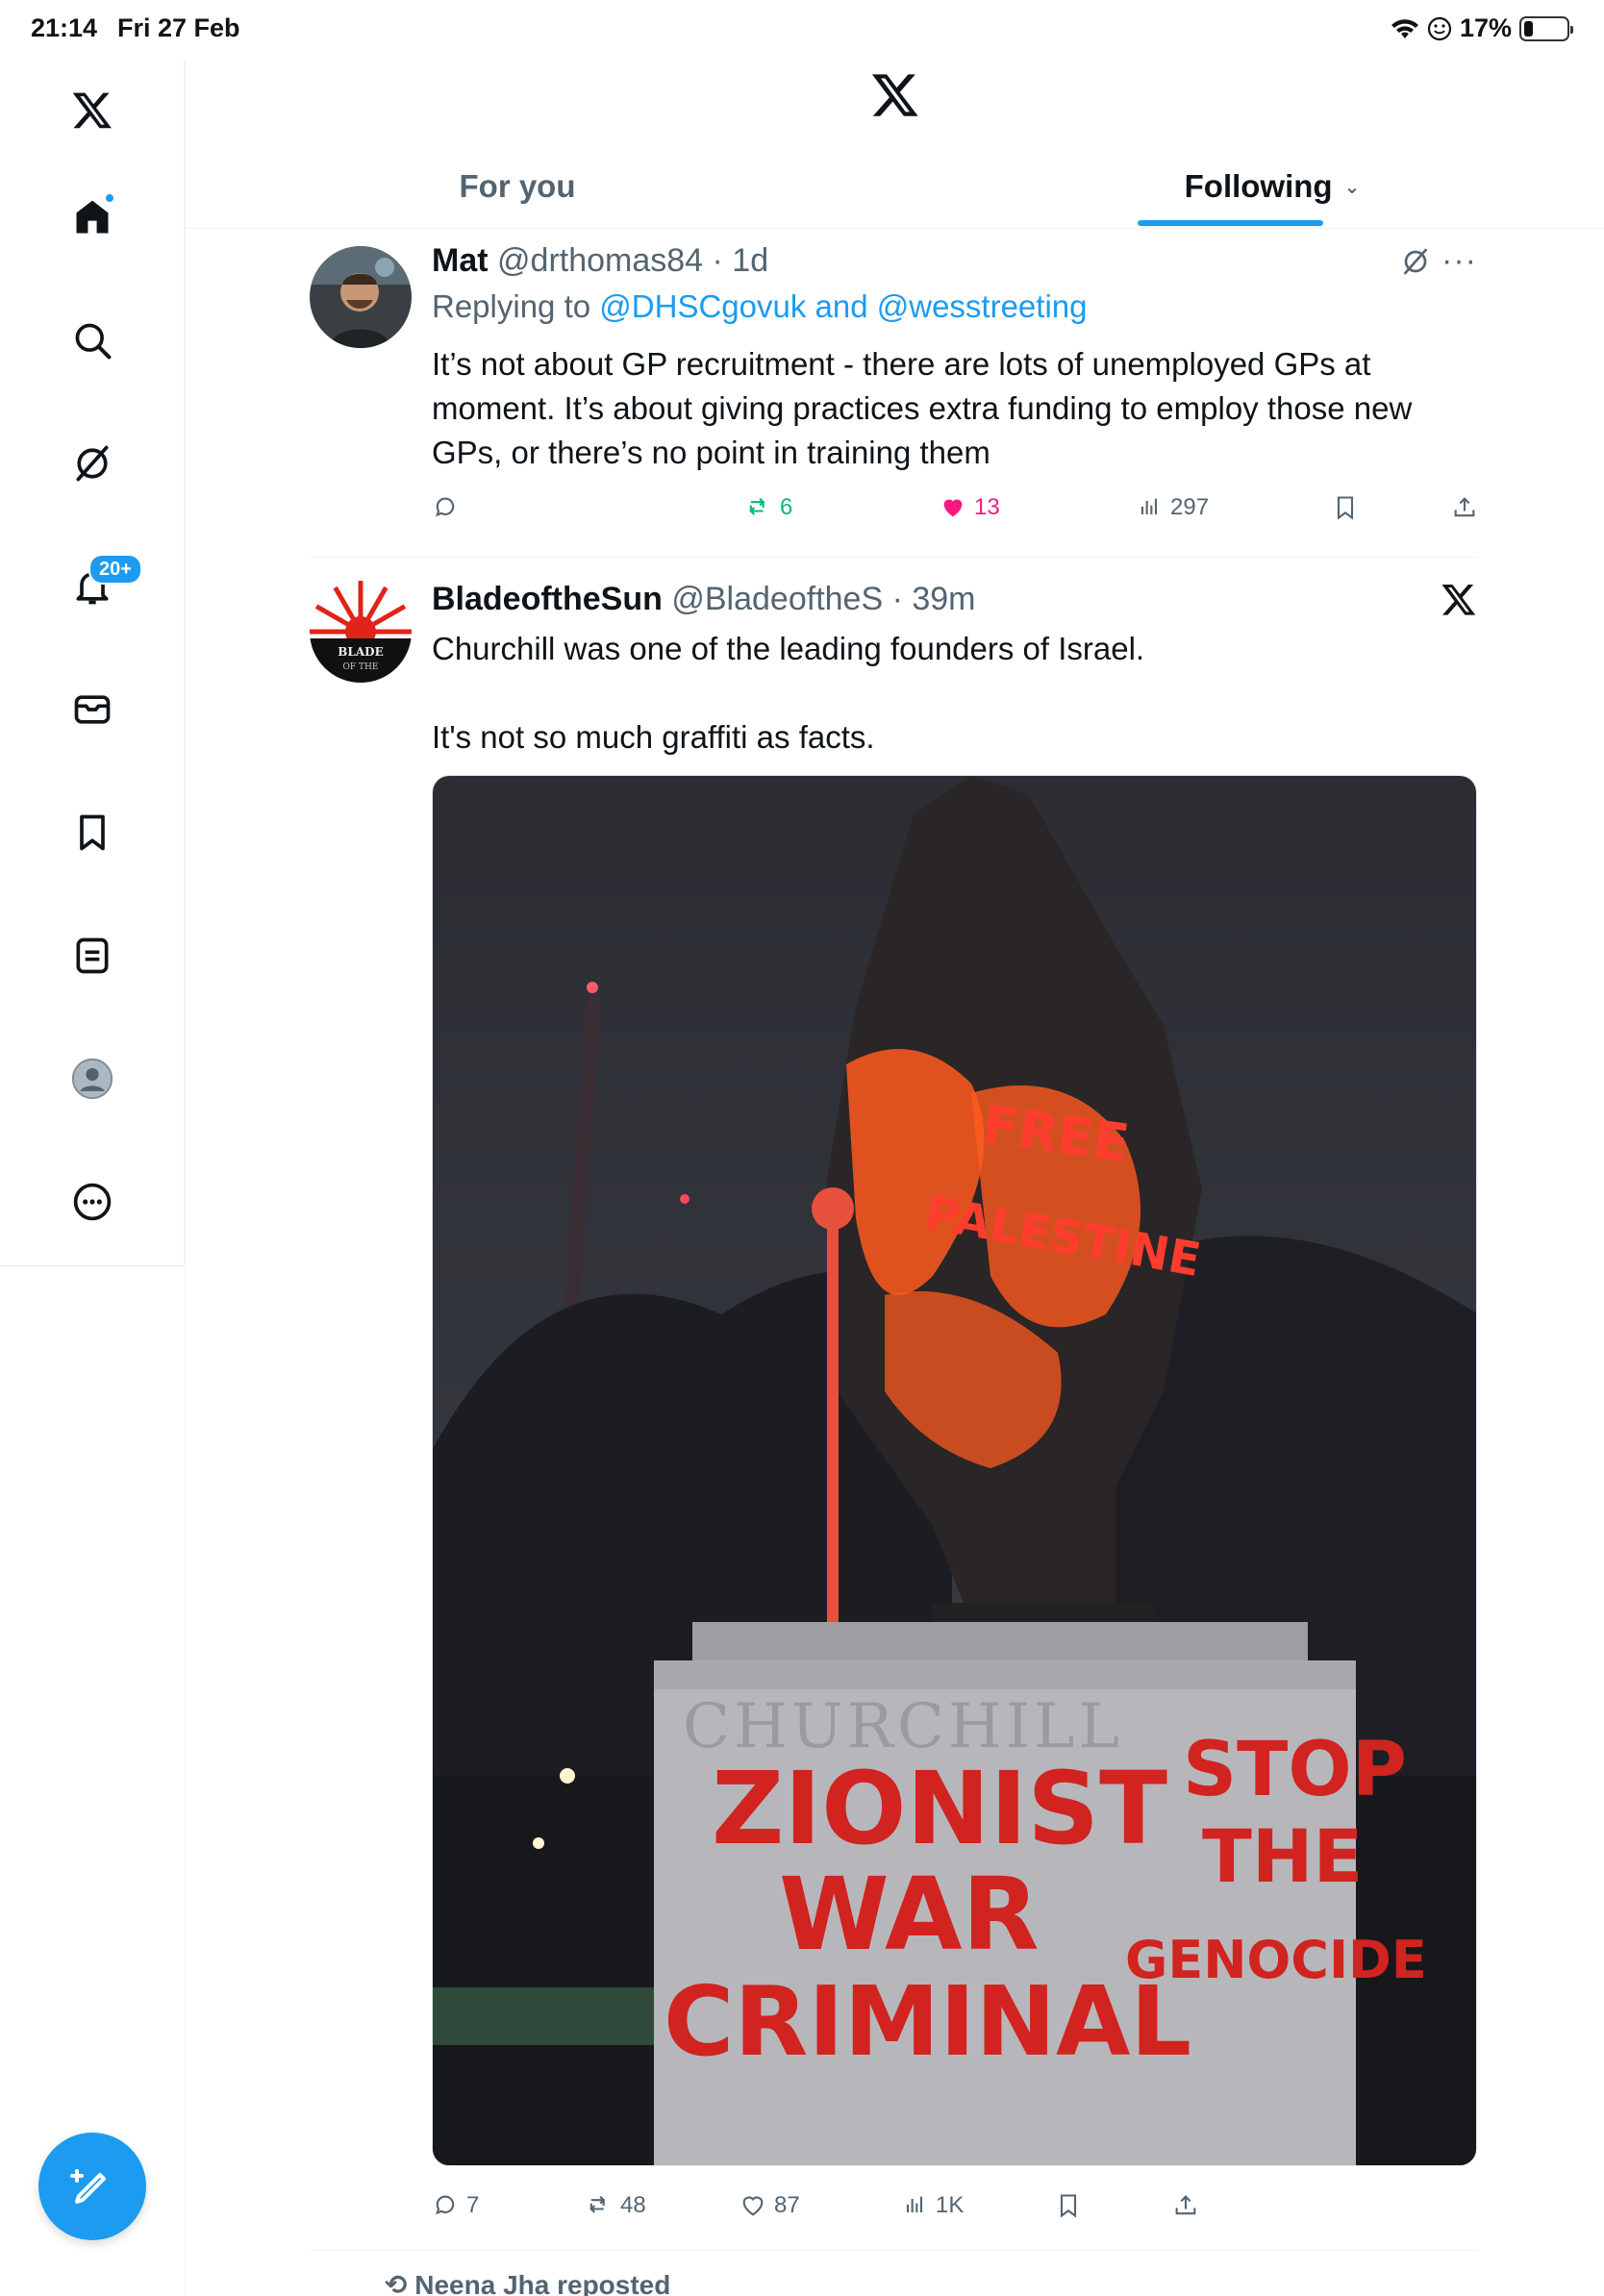 This screenshot has height=2296, width=1604. I want to click on x-logo-header-icon, so click(895, 94).